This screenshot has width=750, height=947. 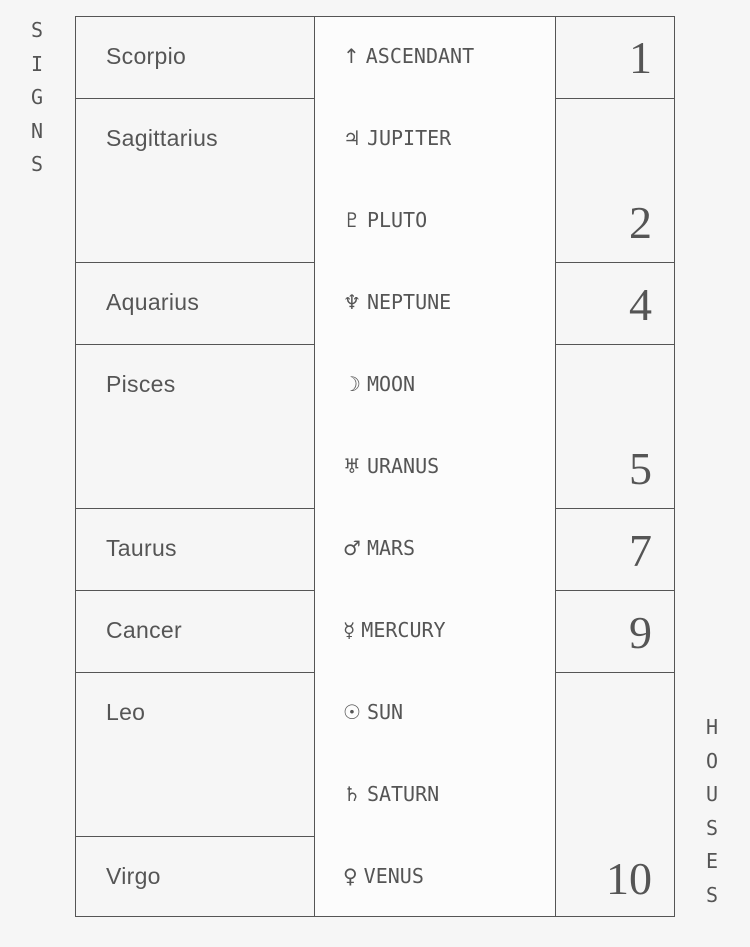 What do you see at coordinates (403, 794) in the screenshot?
I see `planet-name: SATURN` at bounding box center [403, 794].